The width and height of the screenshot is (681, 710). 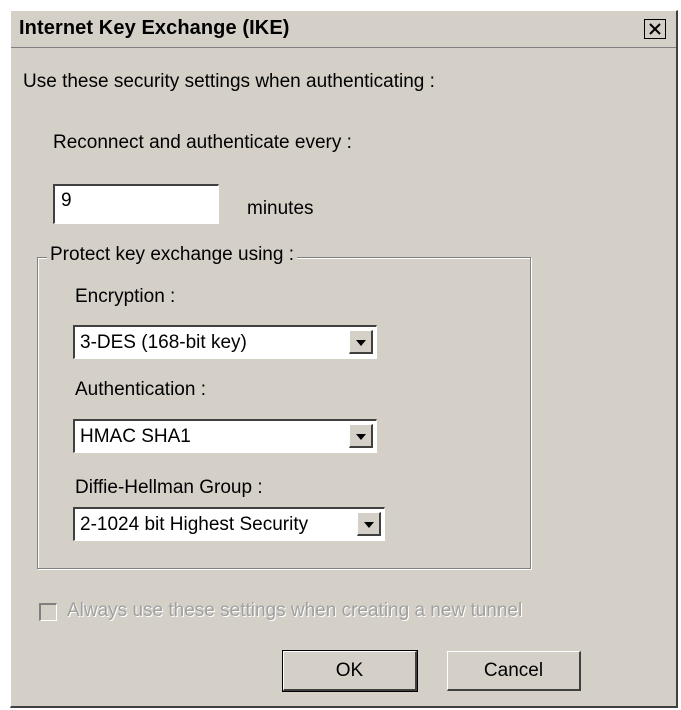 I want to click on reconnect-minutes-value: 9, so click(x=66, y=200).